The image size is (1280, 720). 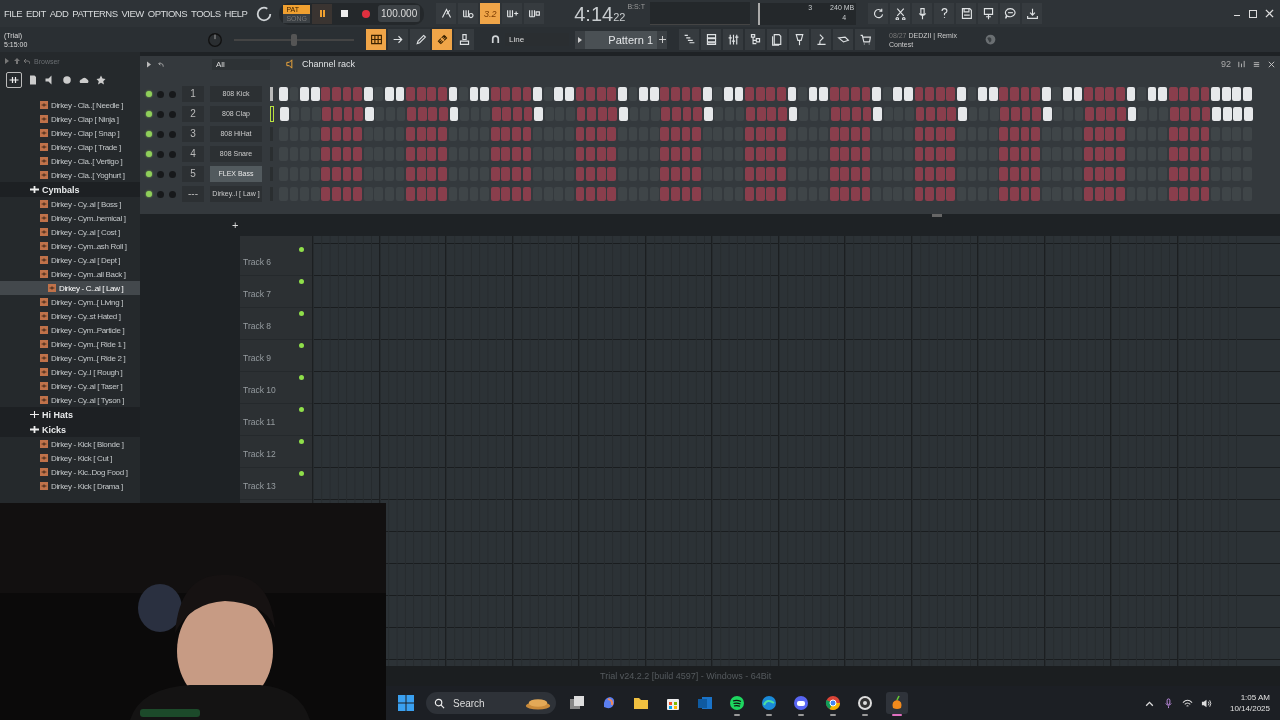 I want to click on swing-value: 92, so click(x=1226, y=64).